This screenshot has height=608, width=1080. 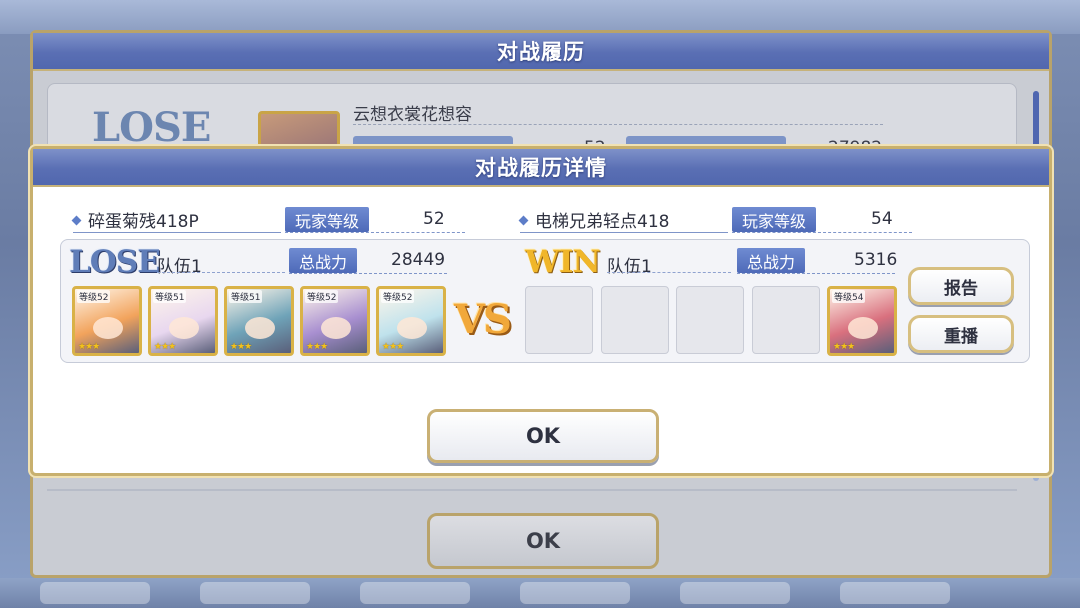 I want to click on left-result-lose: LOSE, so click(x=115, y=262).